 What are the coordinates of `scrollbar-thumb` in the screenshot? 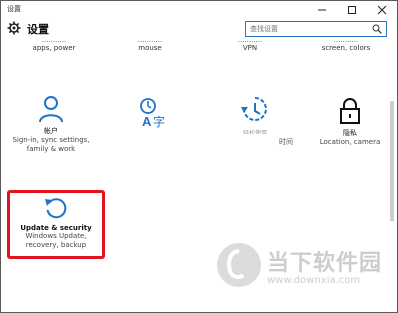 It's located at (392, 161).